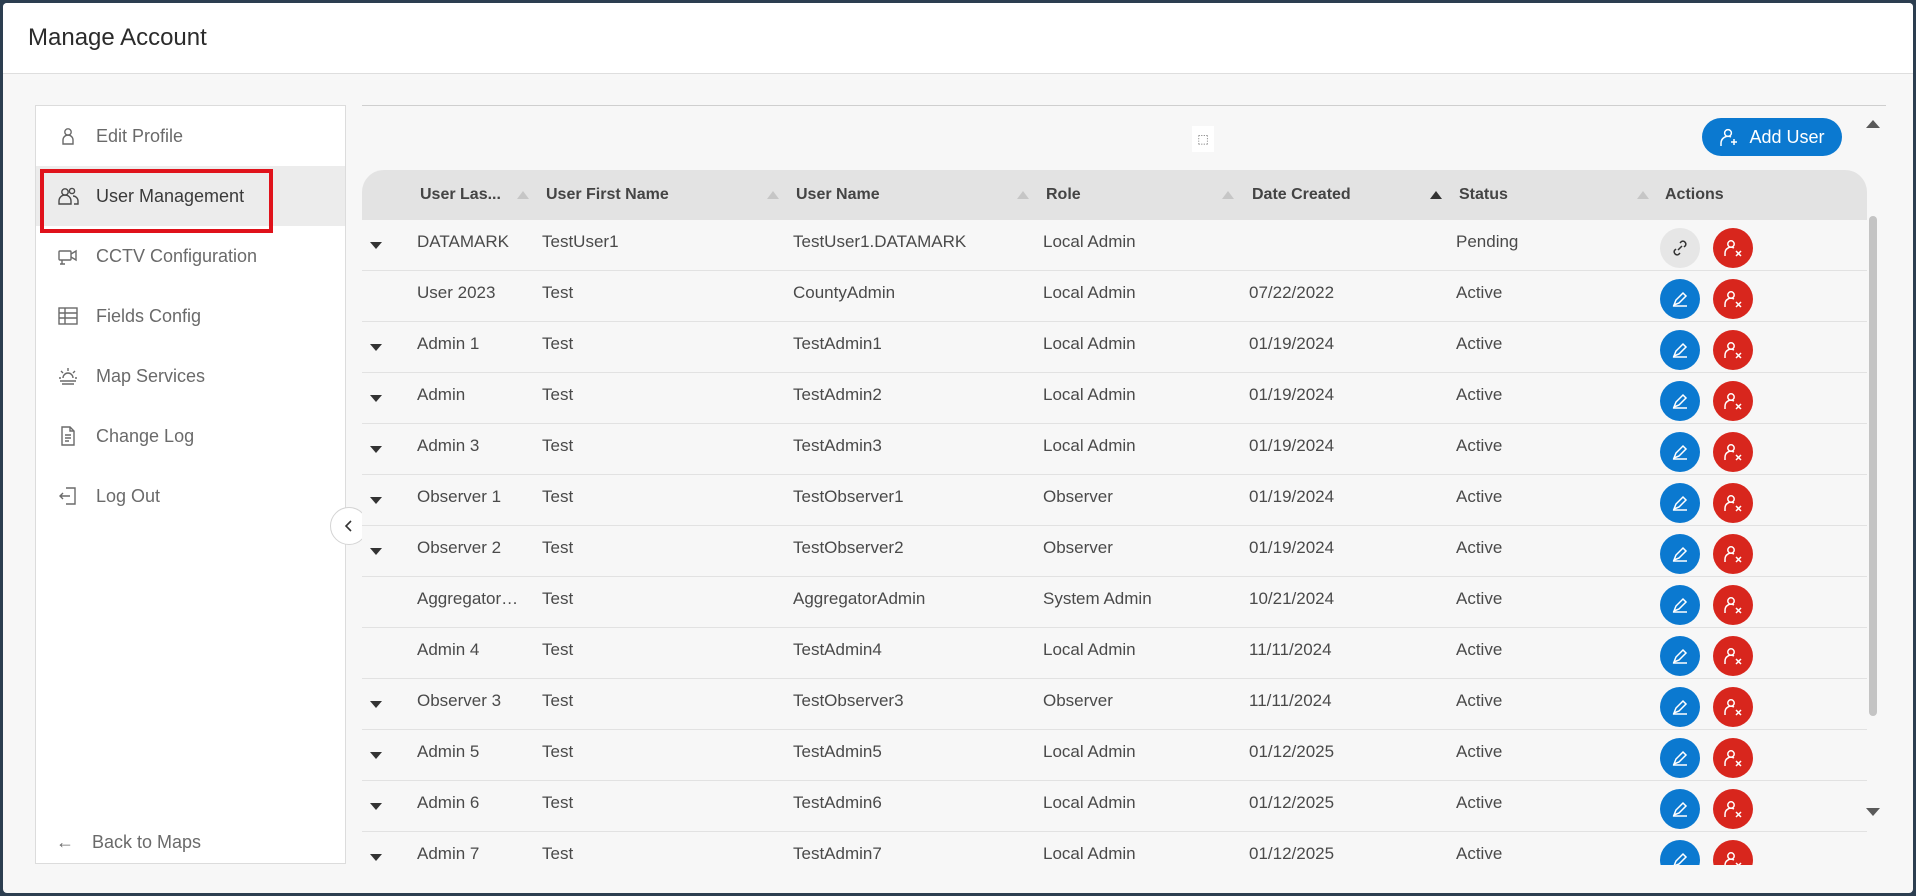  What do you see at coordinates (1292, 343) in the screenshot?
I see `cell-date-created: 01/19/2024` at bounding box center [1292, 343].